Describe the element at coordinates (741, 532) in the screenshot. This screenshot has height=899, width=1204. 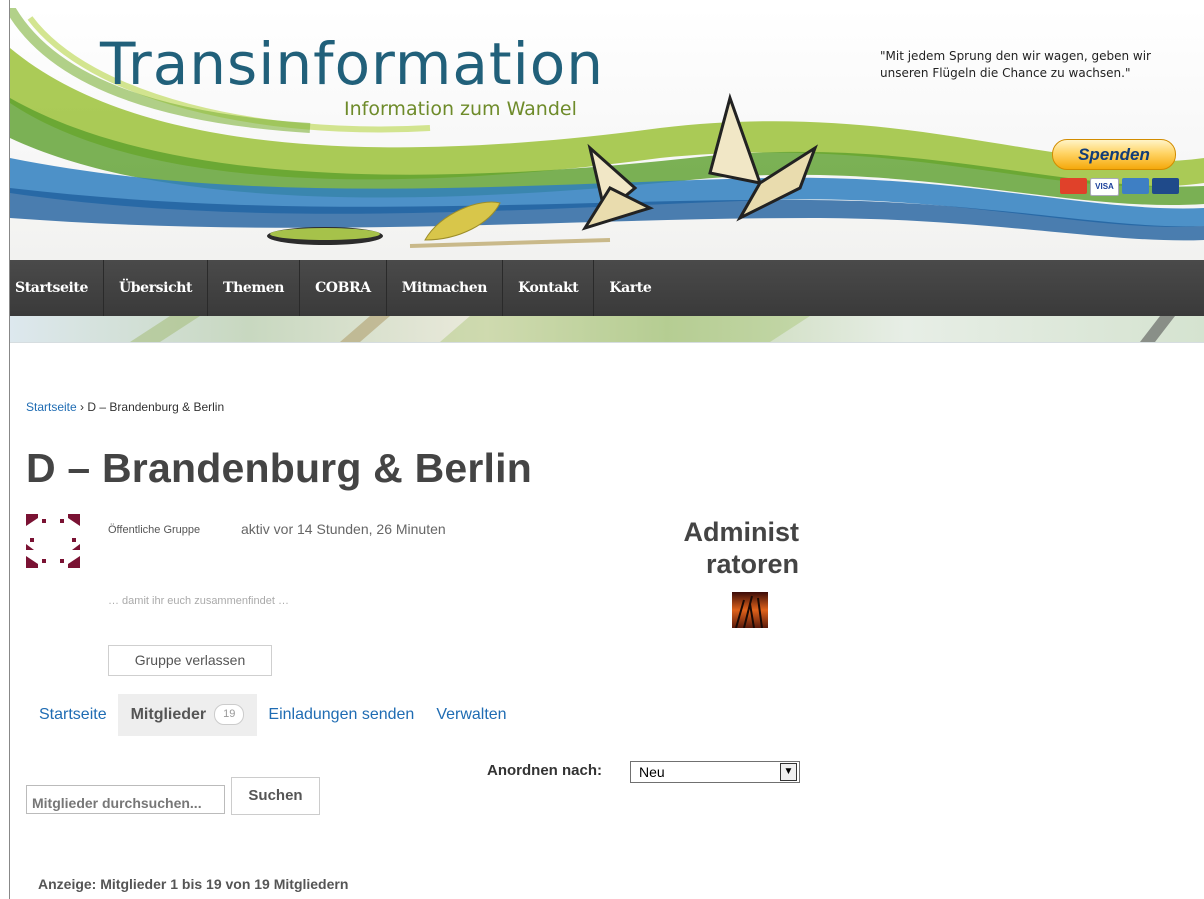
I see `administrators-heading-line1: Administ` at that location.